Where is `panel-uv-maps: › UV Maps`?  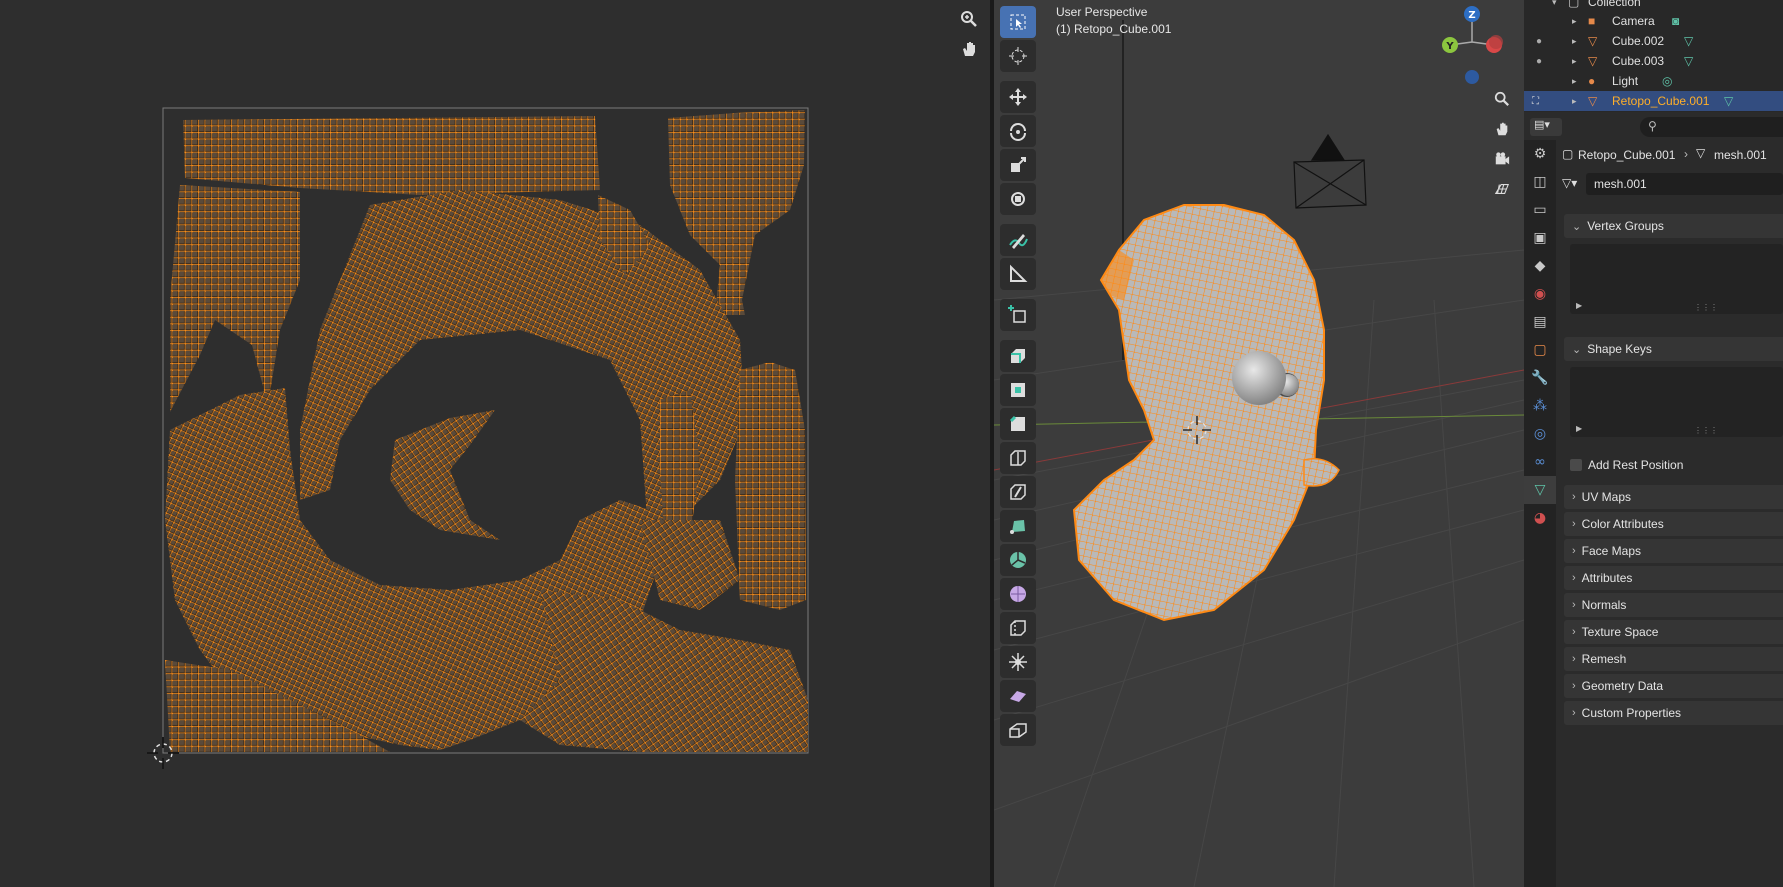 panel-uv-maps: › UV Maps is located at coordinates (1673, 497).